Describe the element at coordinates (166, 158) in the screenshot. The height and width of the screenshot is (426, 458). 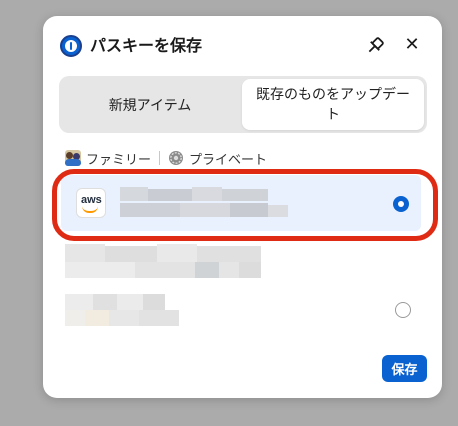
I see `vault-filter: ファミリー プライベート` at that location.